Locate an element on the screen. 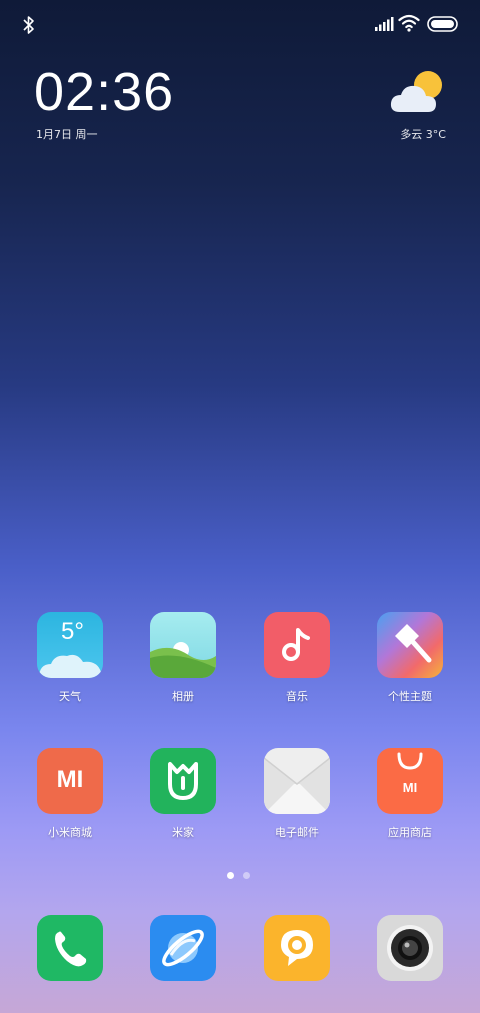 The height and width of the screenshot is (1013, 480). clock-date: 1月7日 周一 is located at coordinates (67, 134).